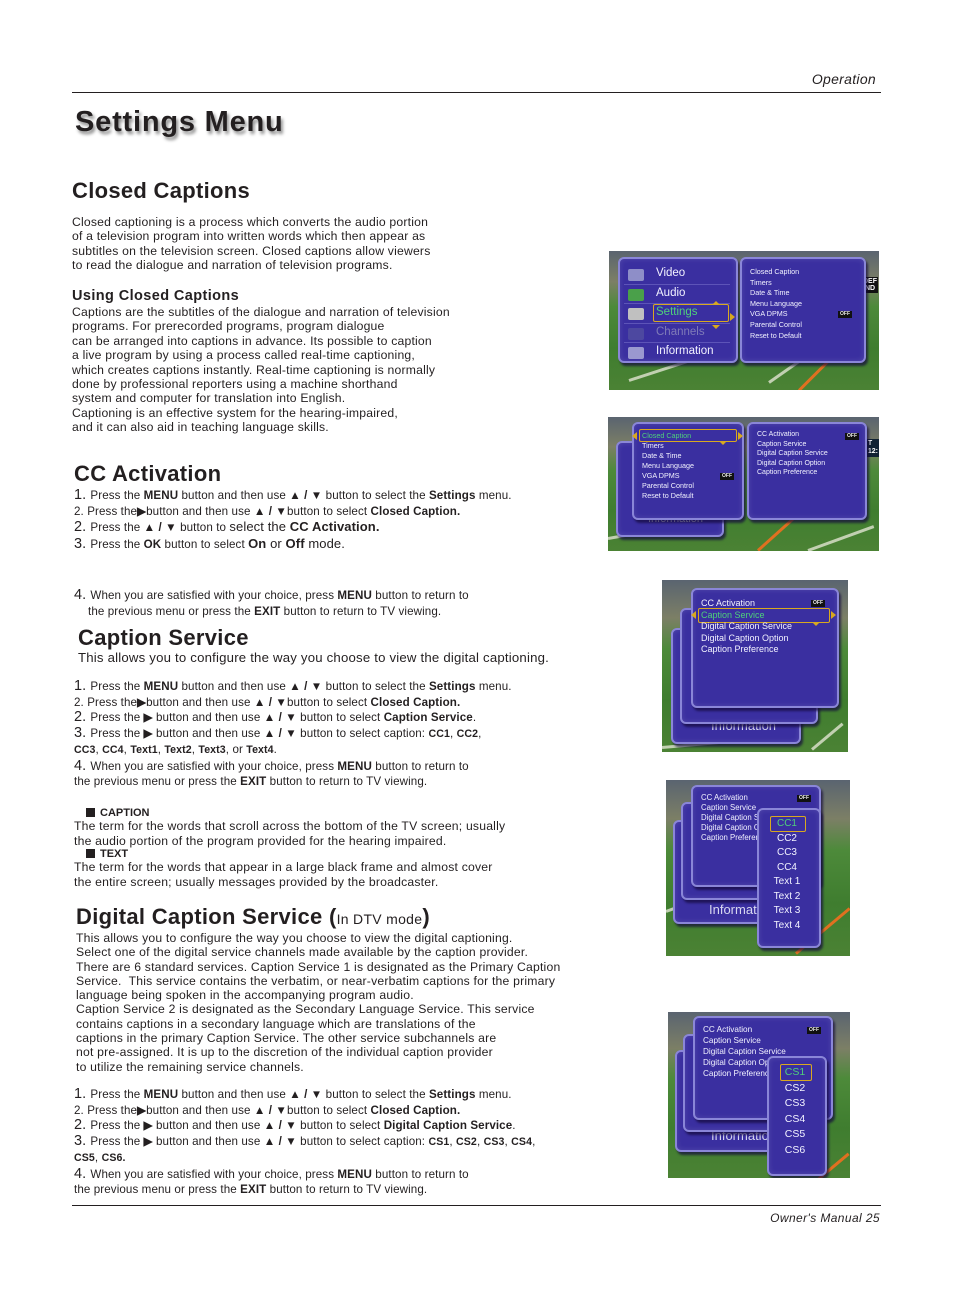 This screenshot has width=954, height=1294. What do you see at coordinates (795, 1134) in the screenshot?
I see `menu-item: CS5` at bounding box center [795, 1134].